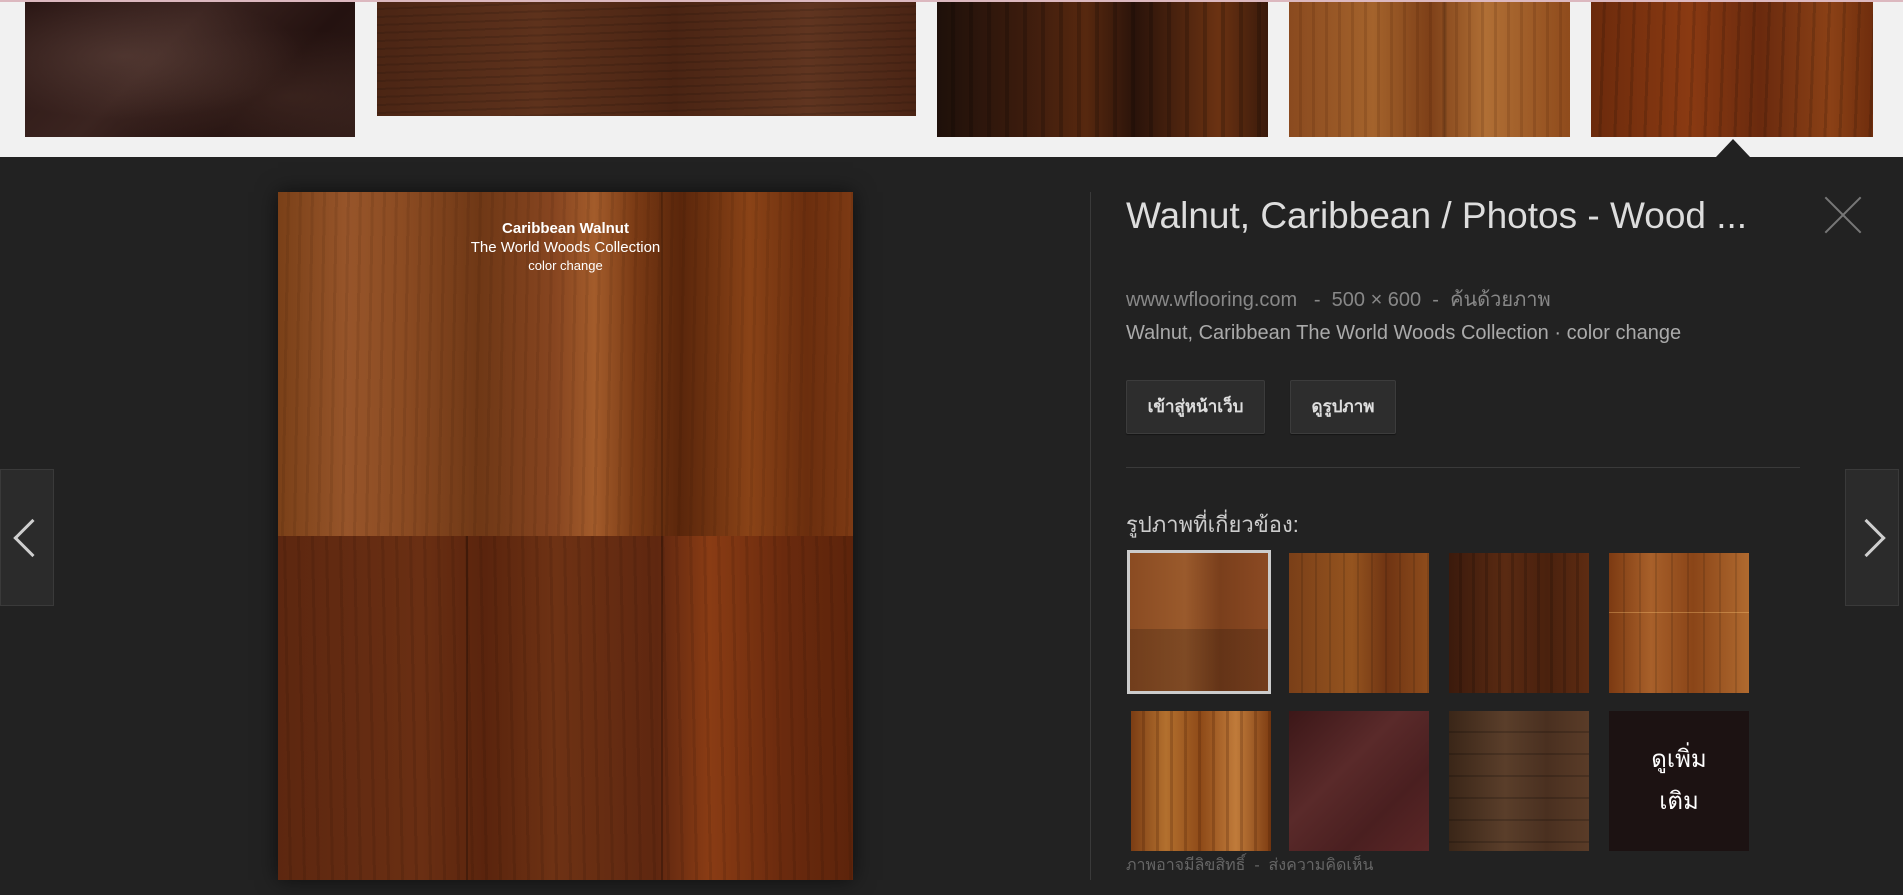  Describe the element at coordinates (1212, 524) in the screenshot. I see `related-images-heading: รูปภาพที่เกี่ยวข้อง:` at that location.